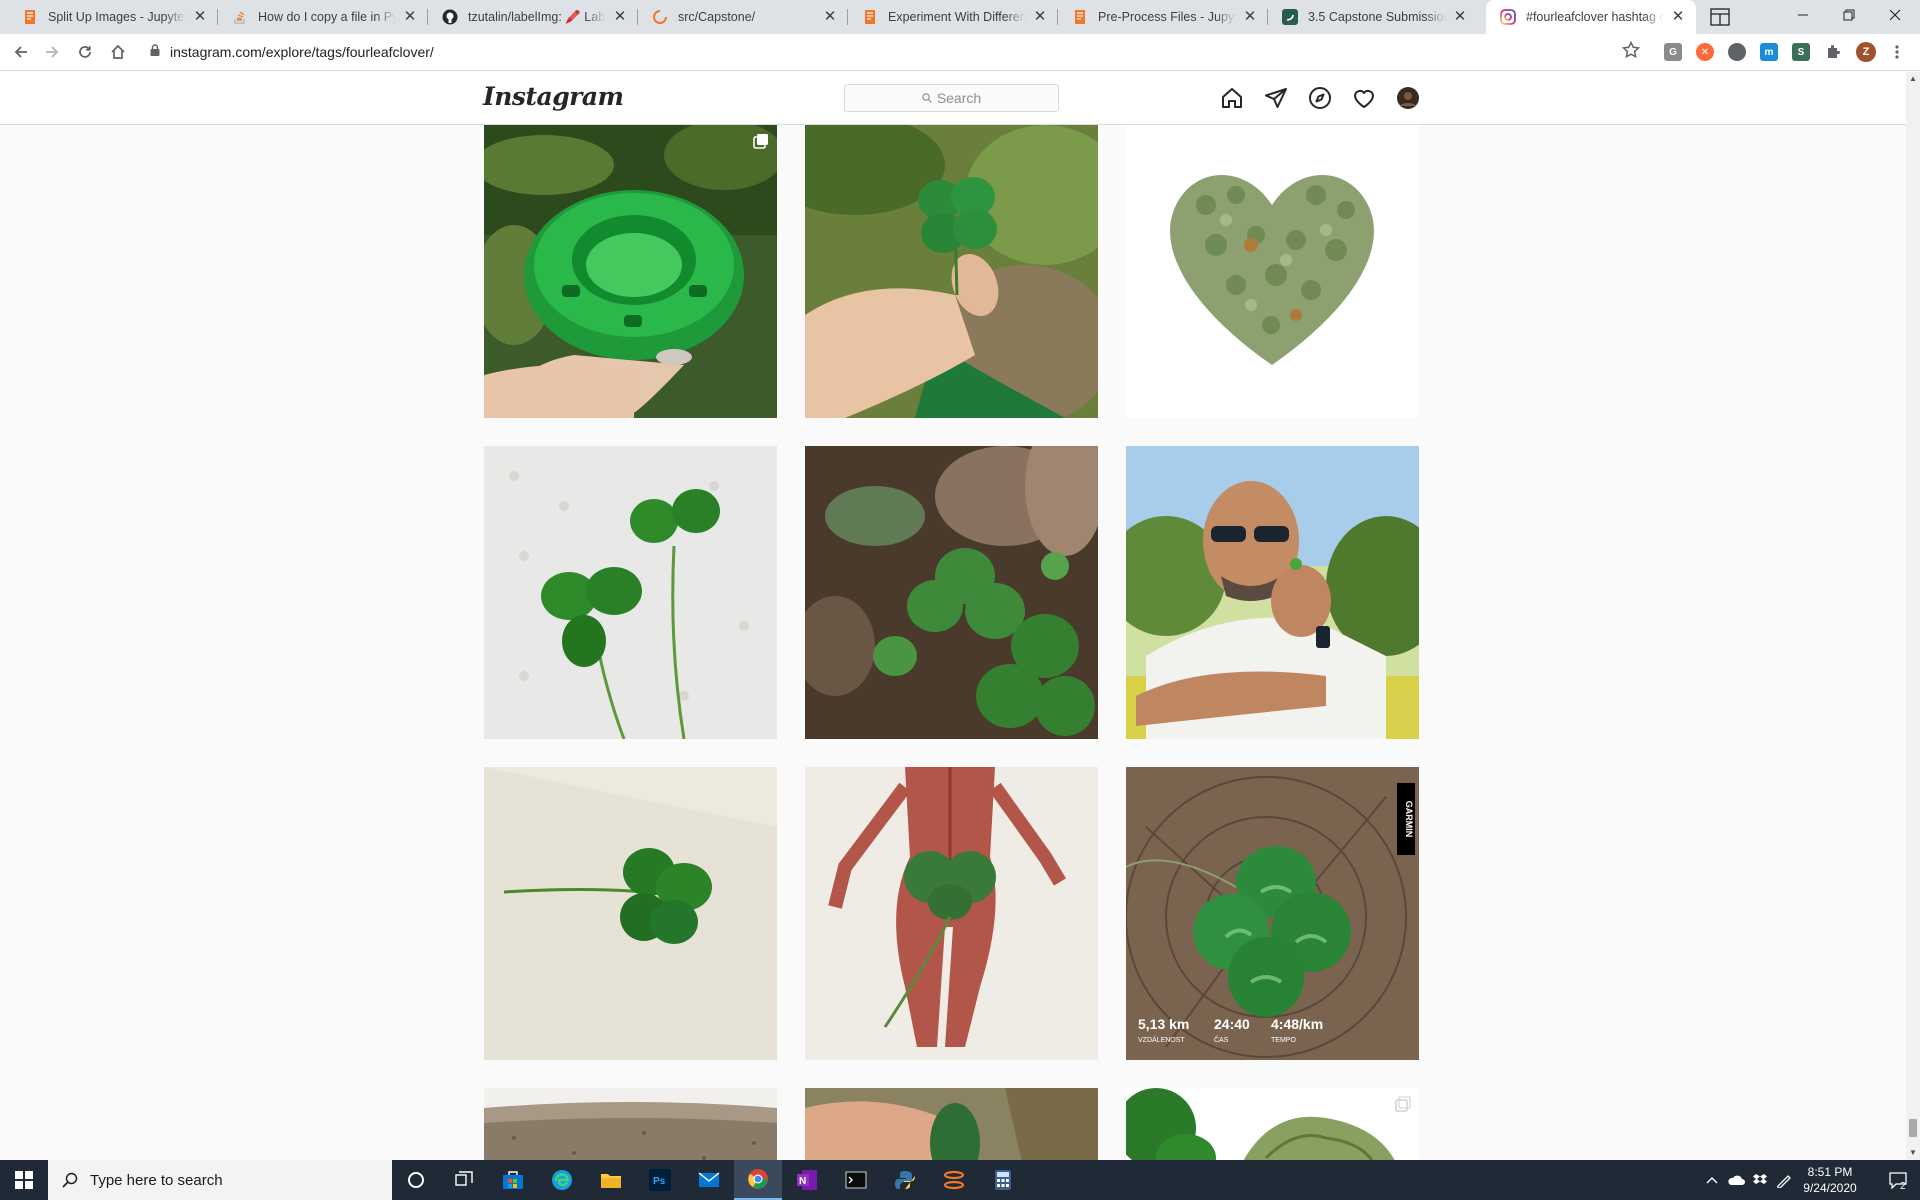 The width and height of the screenshot is (1920, 1200). Describe the element at coordinates (1736, 1180) in the screenshot. I see `onedrive-cloud-icon` at that location.